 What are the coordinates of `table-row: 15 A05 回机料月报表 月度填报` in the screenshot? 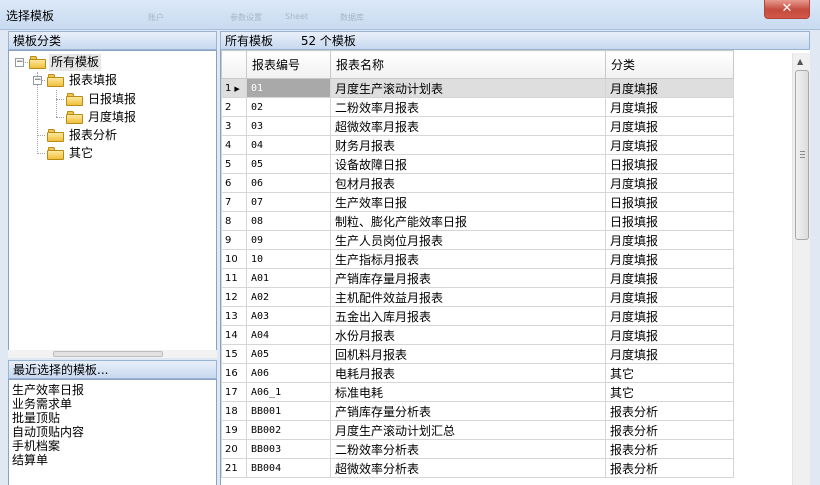 It's located at (477, 354).